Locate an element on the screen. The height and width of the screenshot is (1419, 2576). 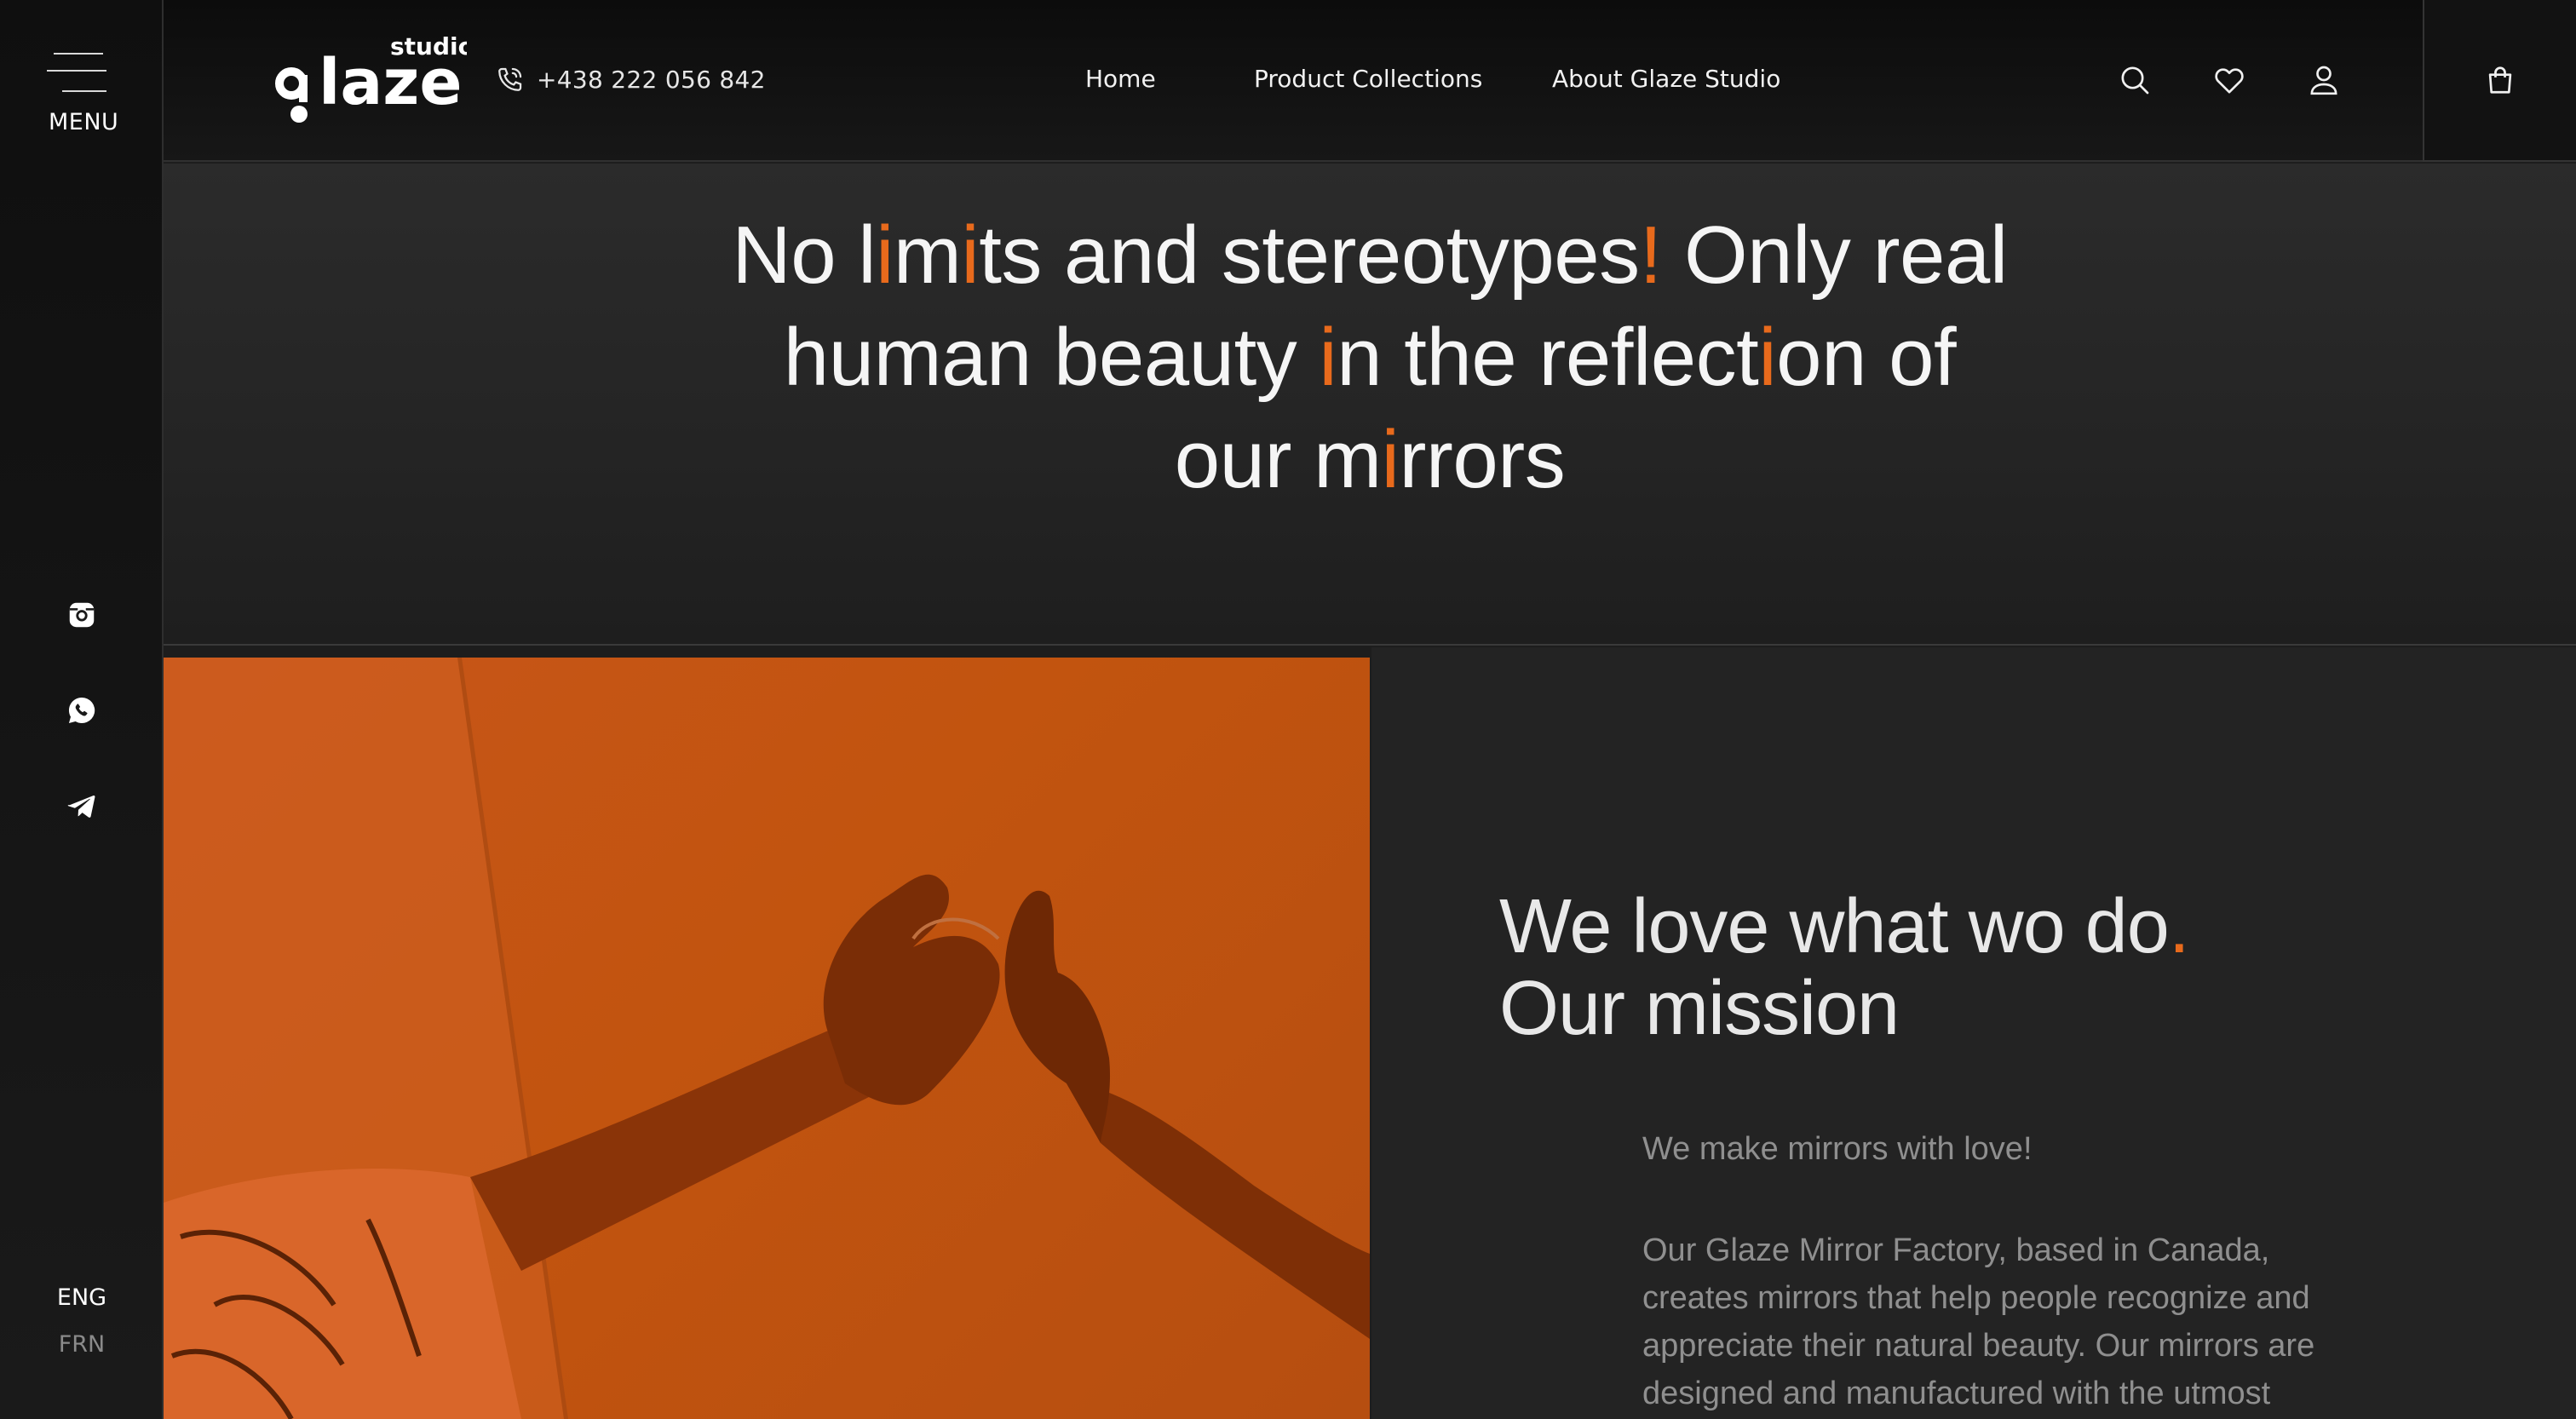
user-icon is located at coordinates (2324, 81).